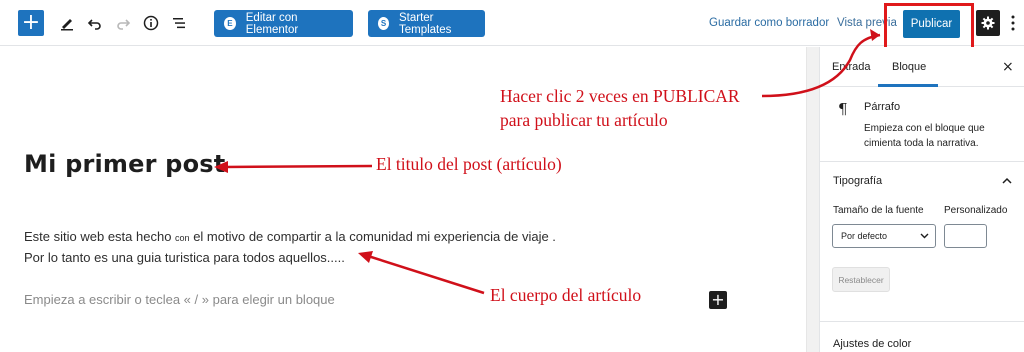  I want to click on post-title: Mi primer post, so click(124, 164).